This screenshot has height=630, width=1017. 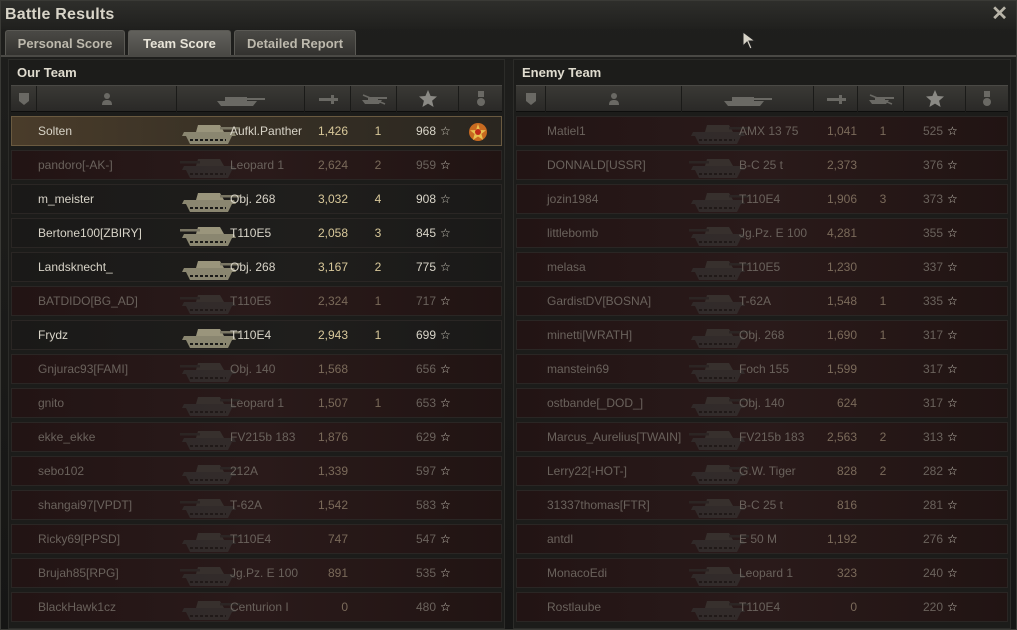 I want to click on vehicle-name: Jg.Pz. E 100, so click(x=773, y=233).